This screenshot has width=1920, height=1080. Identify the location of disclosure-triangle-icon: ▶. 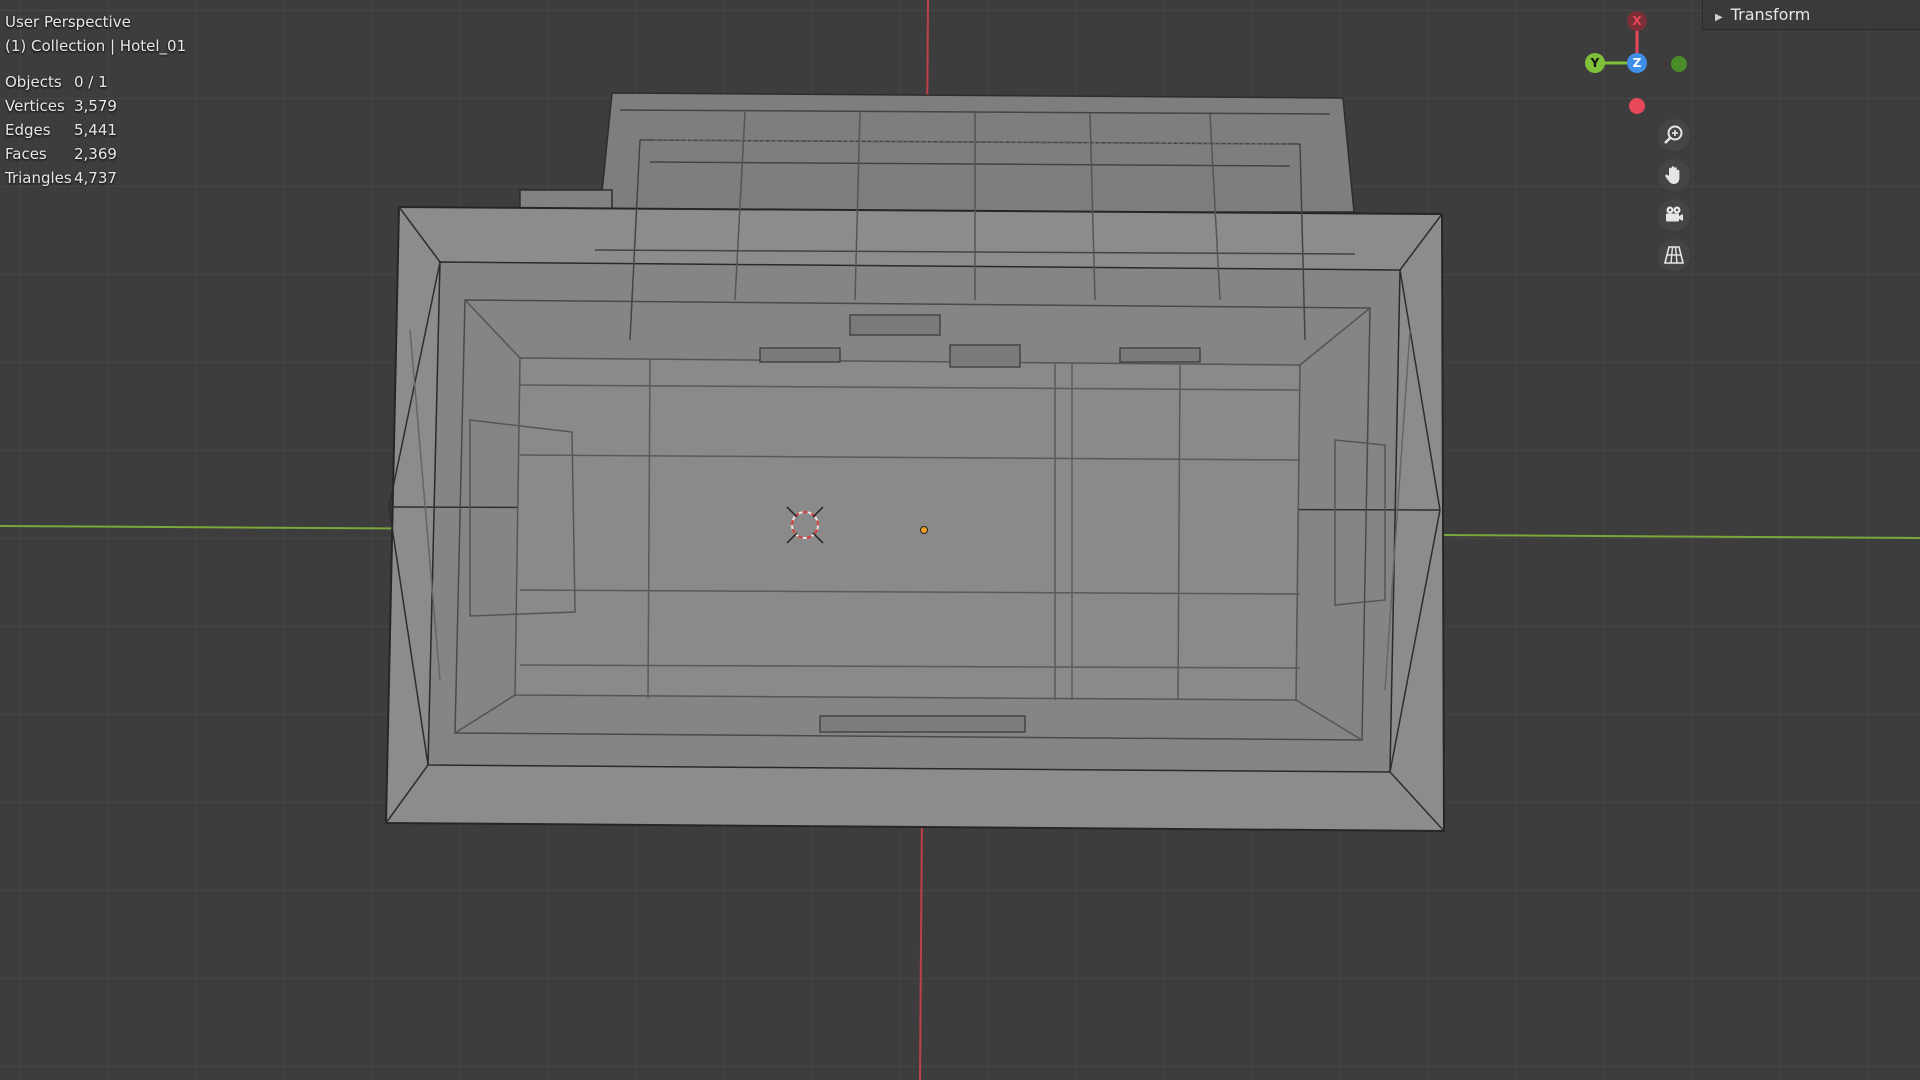
(1719, 17).